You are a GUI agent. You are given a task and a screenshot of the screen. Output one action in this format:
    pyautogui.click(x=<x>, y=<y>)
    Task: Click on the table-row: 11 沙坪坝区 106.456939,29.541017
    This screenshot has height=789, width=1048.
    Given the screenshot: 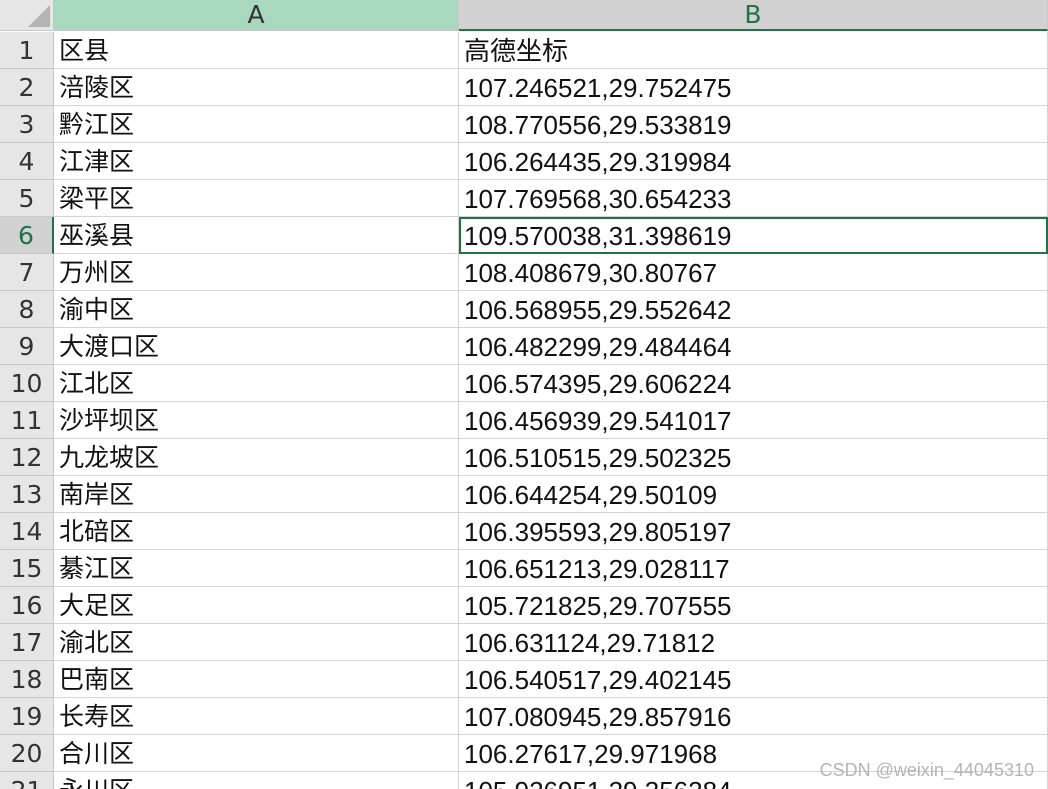 What is the action you would take?
    pyautogui.click(x=524, y=420)
    